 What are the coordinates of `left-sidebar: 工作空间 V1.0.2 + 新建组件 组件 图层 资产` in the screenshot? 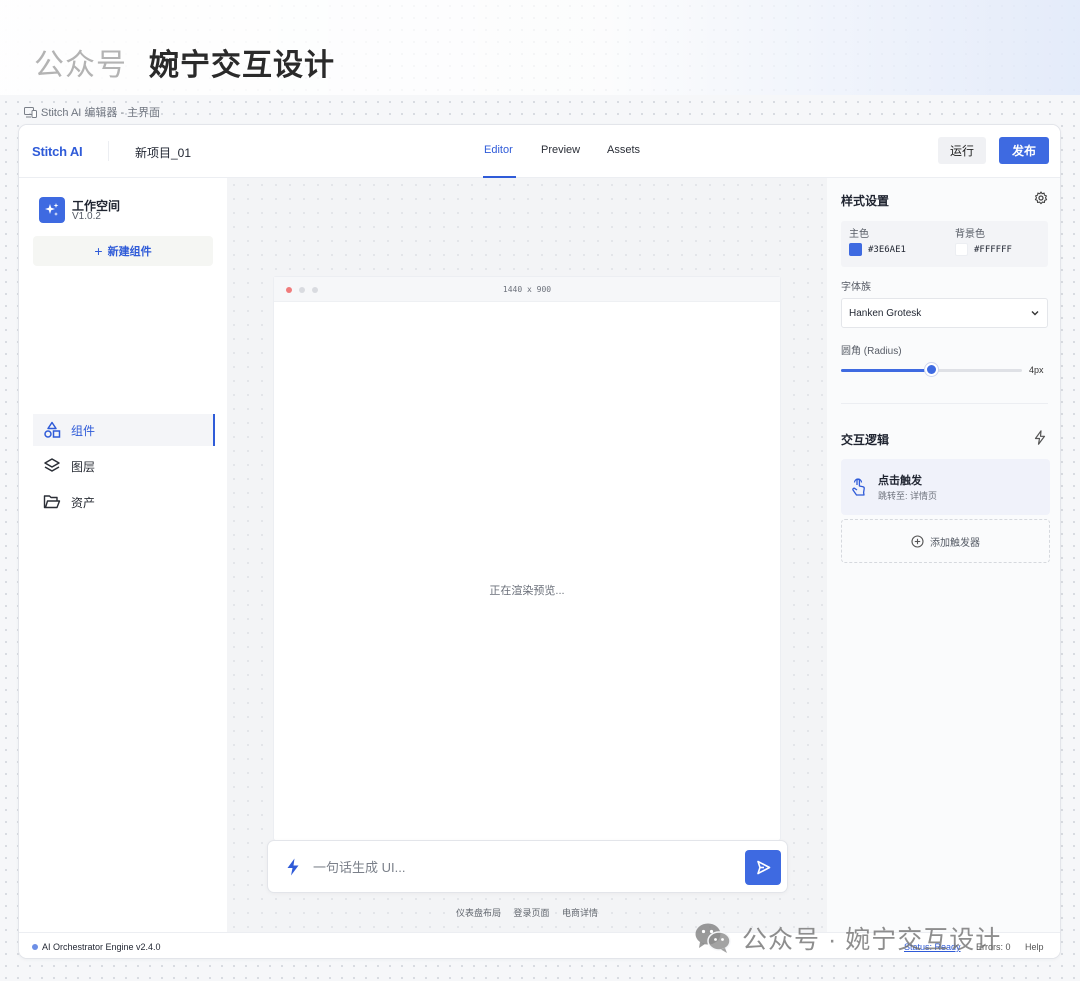 It's located at (123, 555).